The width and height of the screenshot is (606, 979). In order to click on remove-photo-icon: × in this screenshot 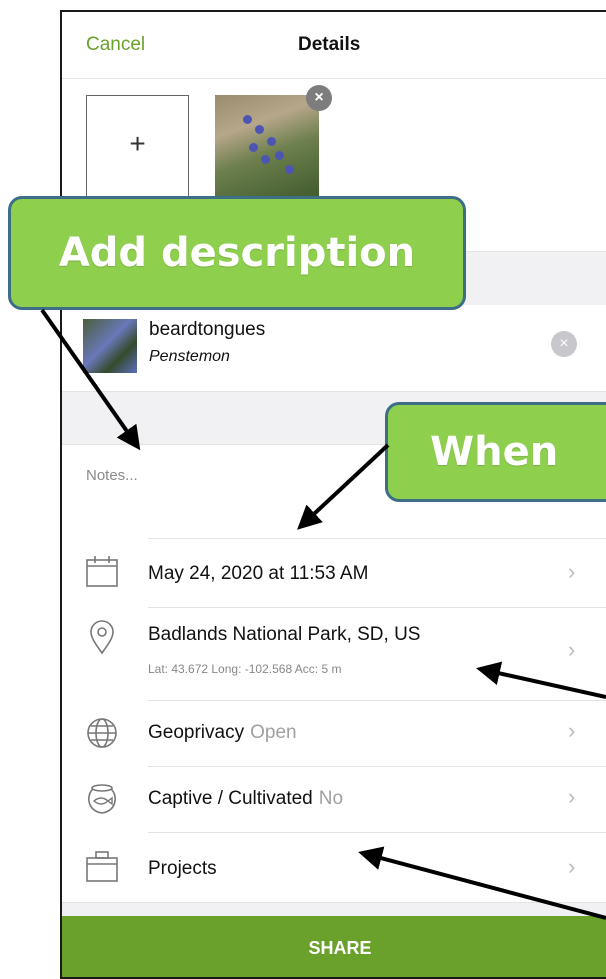, I will do `click(319, 98)`.